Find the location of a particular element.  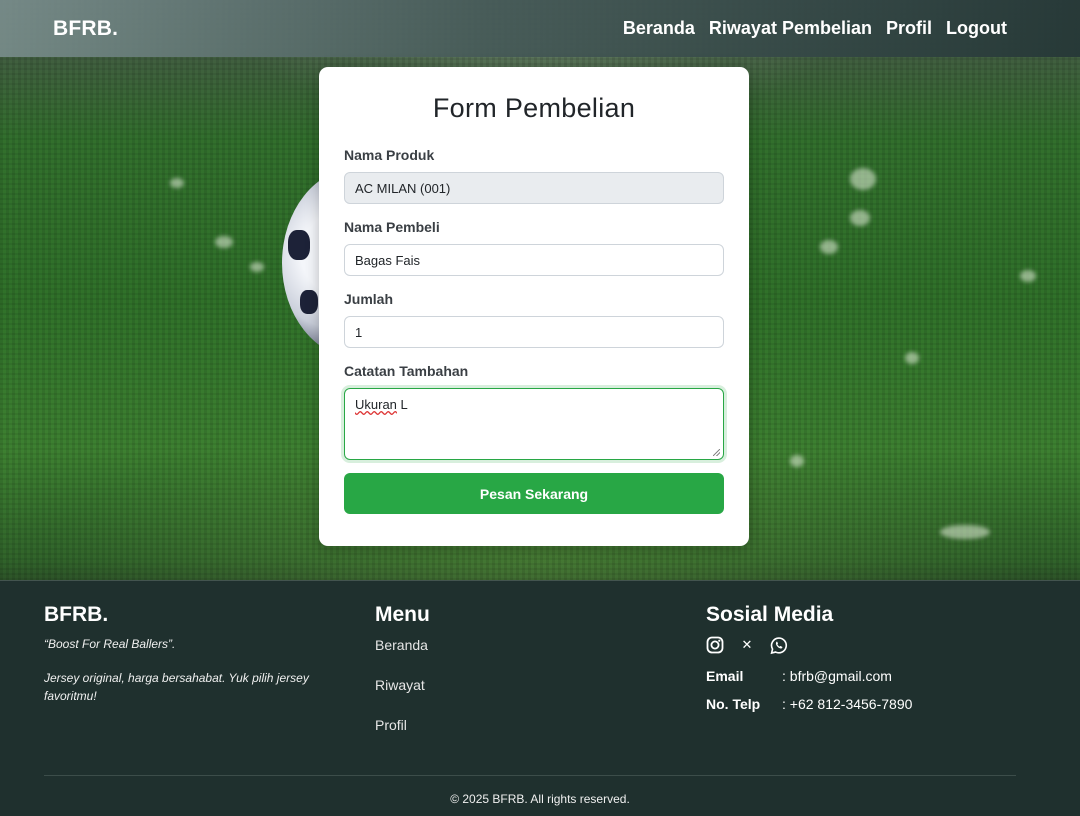

nav-link-logout: Logout is located at coordinates (976, 28).